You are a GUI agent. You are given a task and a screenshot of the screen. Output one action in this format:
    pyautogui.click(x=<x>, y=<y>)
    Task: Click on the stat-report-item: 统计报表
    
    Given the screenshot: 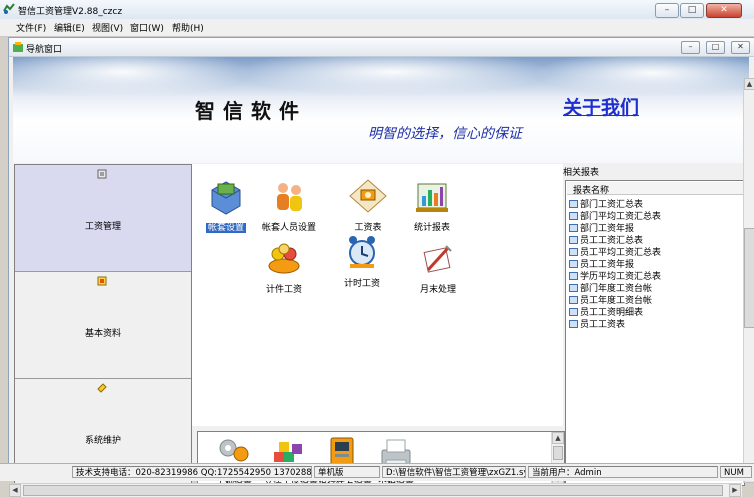 What is the action you would take?
    pyautogui.click(x=432, y=205)
    